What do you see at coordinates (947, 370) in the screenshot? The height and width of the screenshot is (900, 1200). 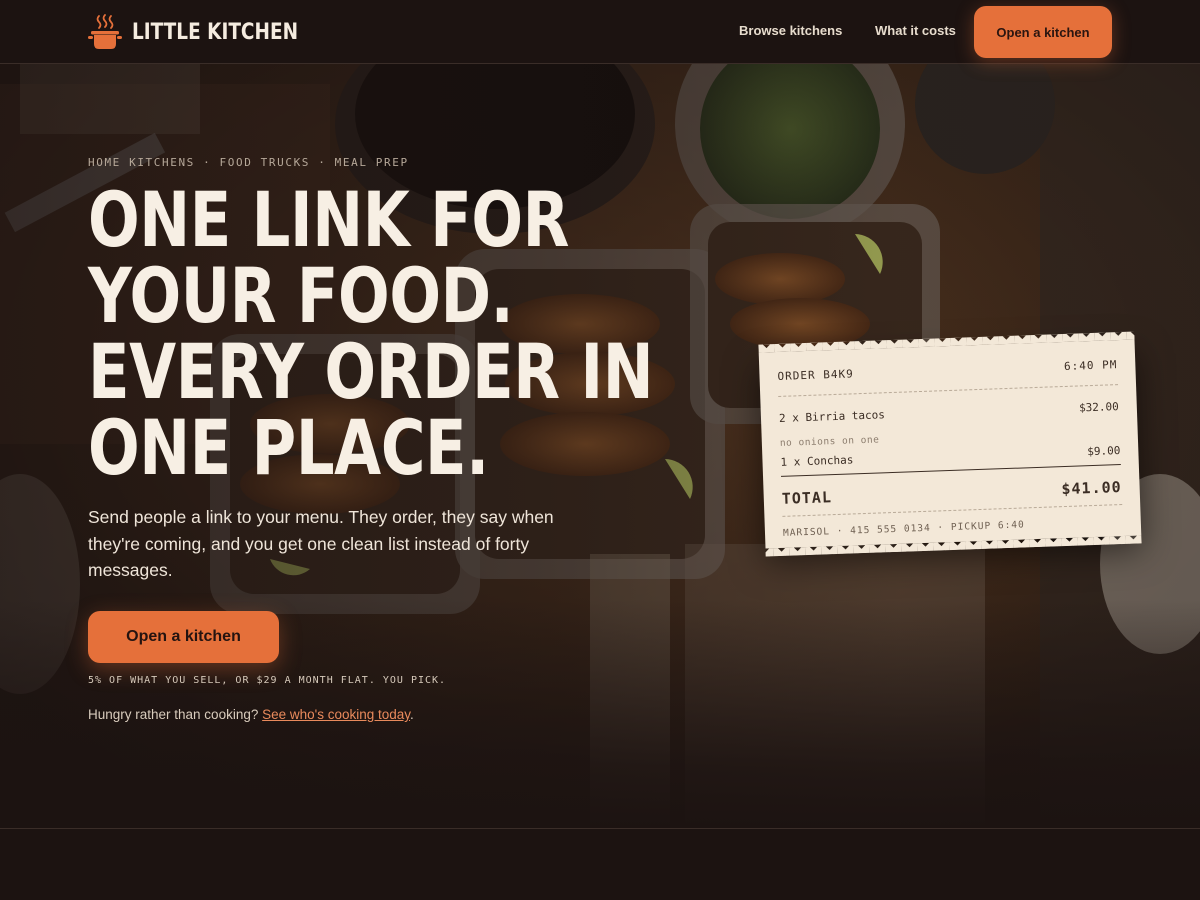 I see `receipt-header: ORDER B4K9 6:40 PM` at bounding box center [947, 370].